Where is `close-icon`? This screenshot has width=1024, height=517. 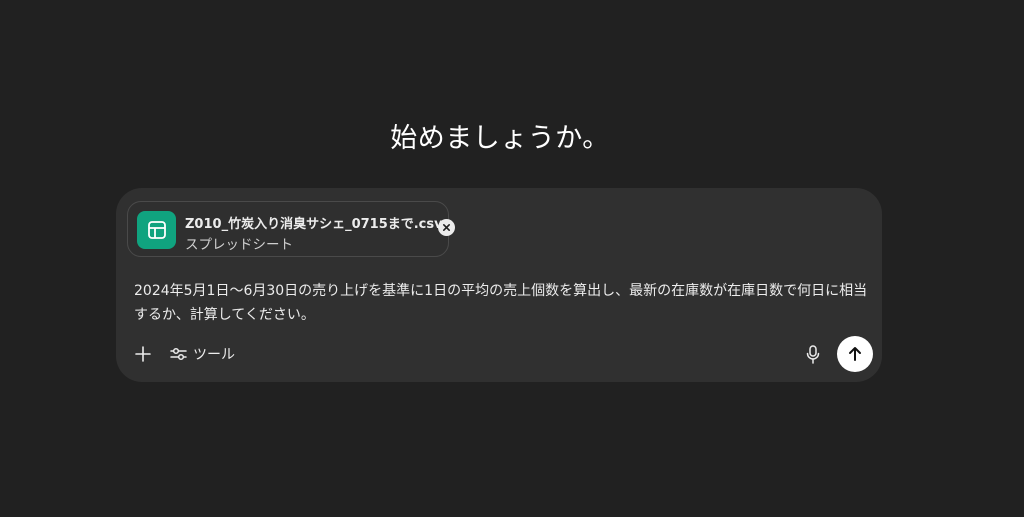 close-icon is located at coordinates (446, 227).